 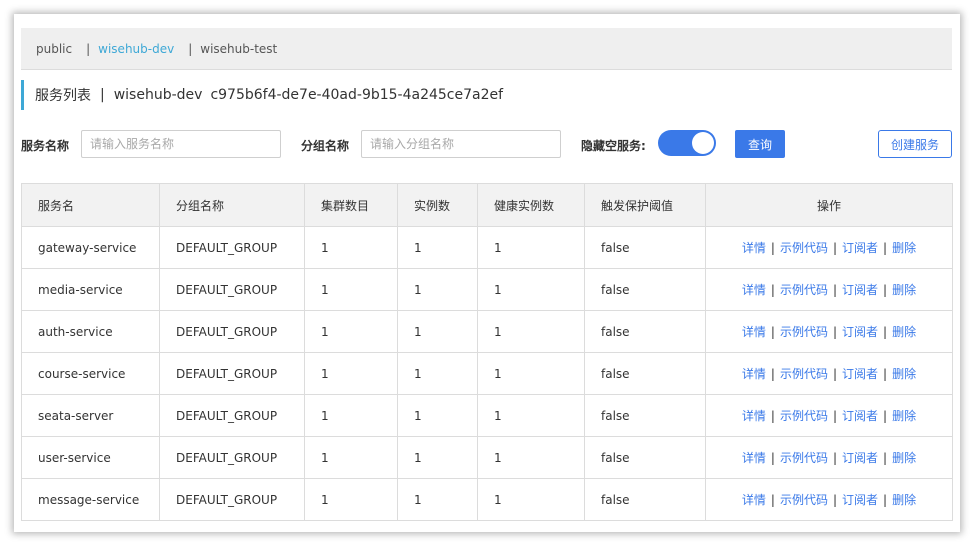 I want to click on header-protect-threshold: 触发保护阈值, so click(x=645, y=205).